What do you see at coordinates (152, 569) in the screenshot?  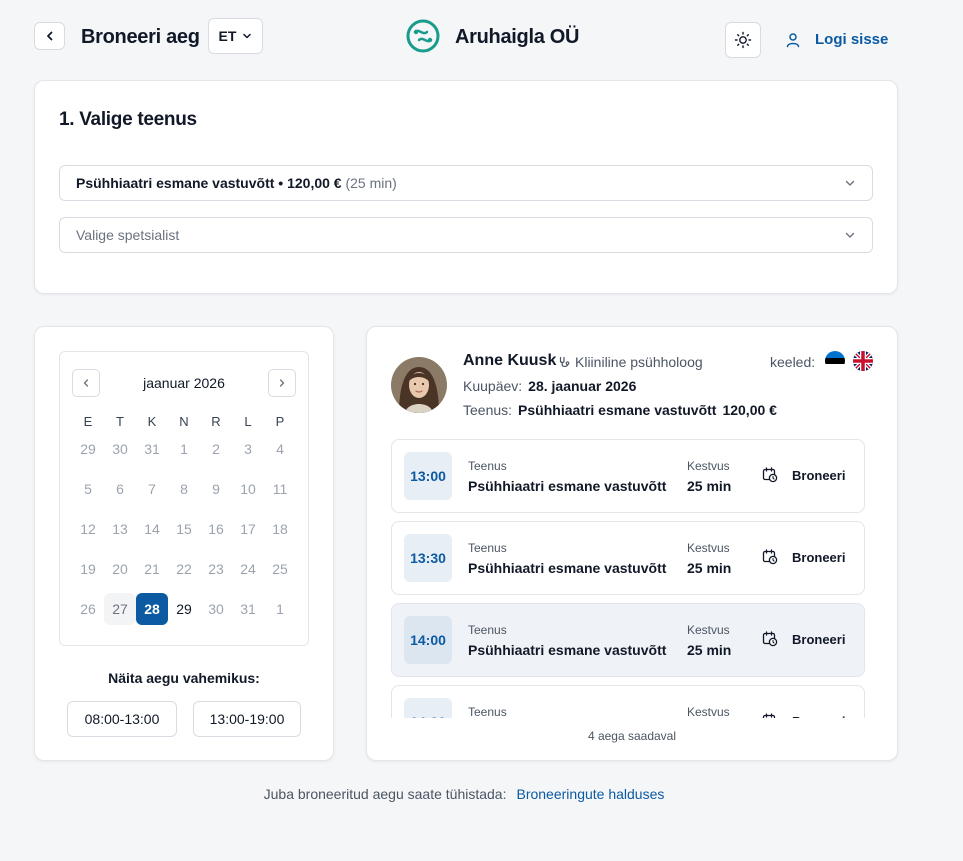 I see `calendar-day: 21` at bounding box center [152, 569].